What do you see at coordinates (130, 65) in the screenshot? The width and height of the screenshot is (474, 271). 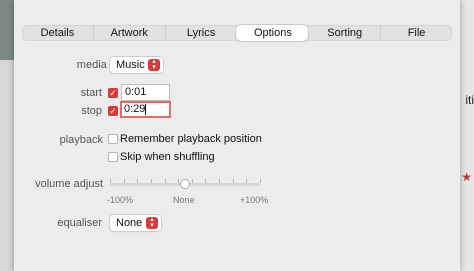 I see `media-kind-value: Music` at bounding box center [130, 65].